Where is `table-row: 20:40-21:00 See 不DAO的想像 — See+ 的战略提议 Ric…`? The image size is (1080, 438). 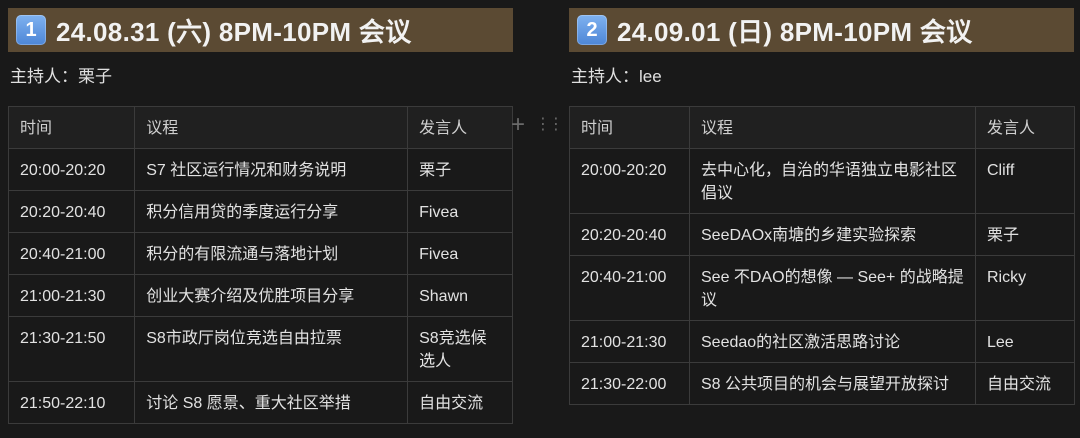
table-row: 20:40-21:00 See 不DAO的想像 — See+ 的战略提议 Ric… is located at coordinates (822, 288).